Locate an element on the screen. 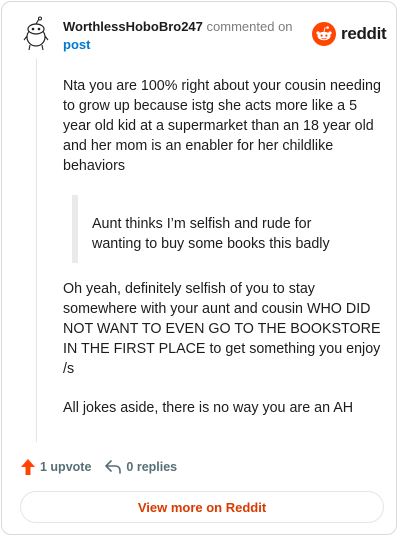  blockquote-bar is located at coordinates (75, 229).